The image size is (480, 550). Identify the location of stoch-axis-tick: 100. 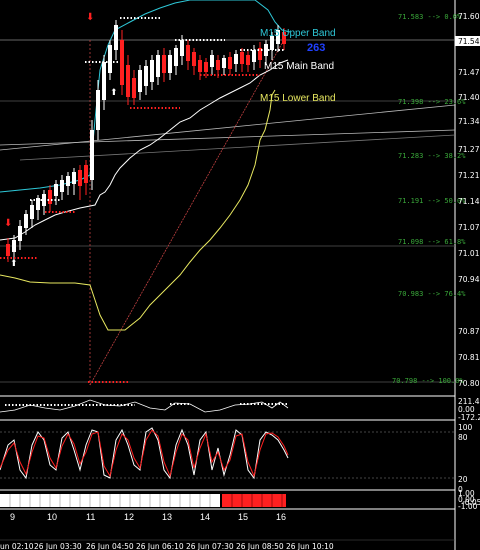
(465, 427).